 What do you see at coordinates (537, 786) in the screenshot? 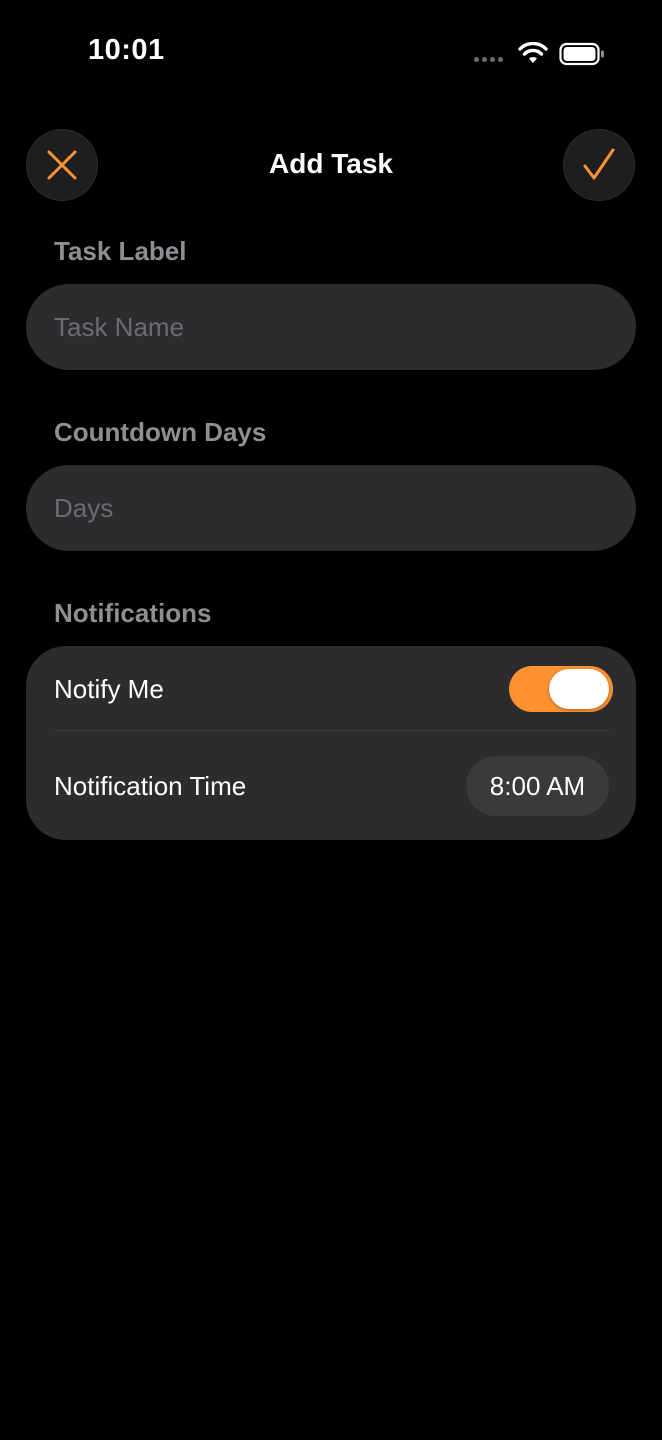
I see `notification-time-picker: 8:00 AM` at bounding box center [537, 786].